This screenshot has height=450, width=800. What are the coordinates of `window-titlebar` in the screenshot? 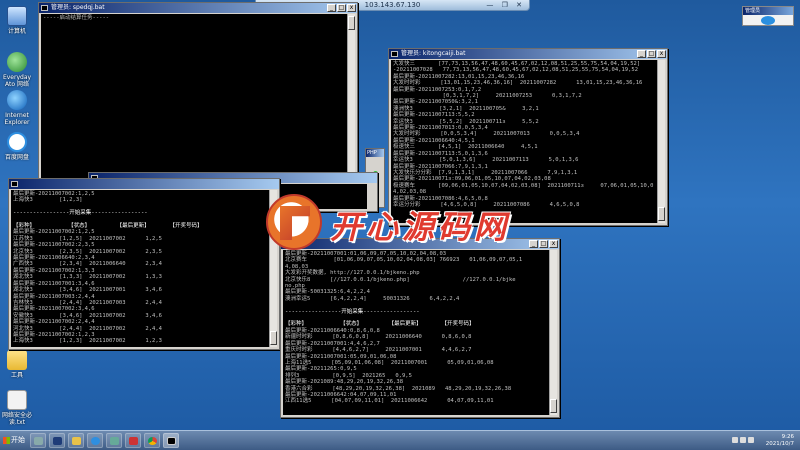 It's located at (144, 184).